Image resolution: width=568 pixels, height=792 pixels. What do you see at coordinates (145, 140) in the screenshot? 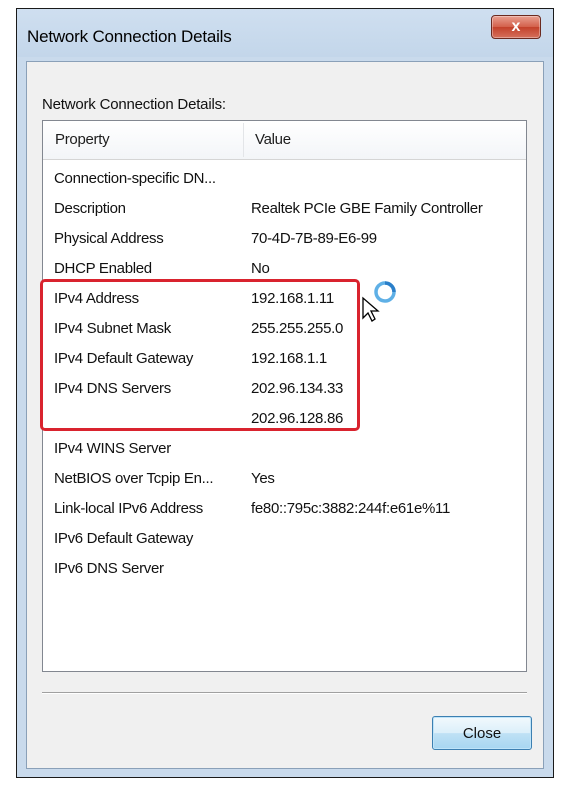
I see `column-header-property: Property` at bounding box center [145, 140].